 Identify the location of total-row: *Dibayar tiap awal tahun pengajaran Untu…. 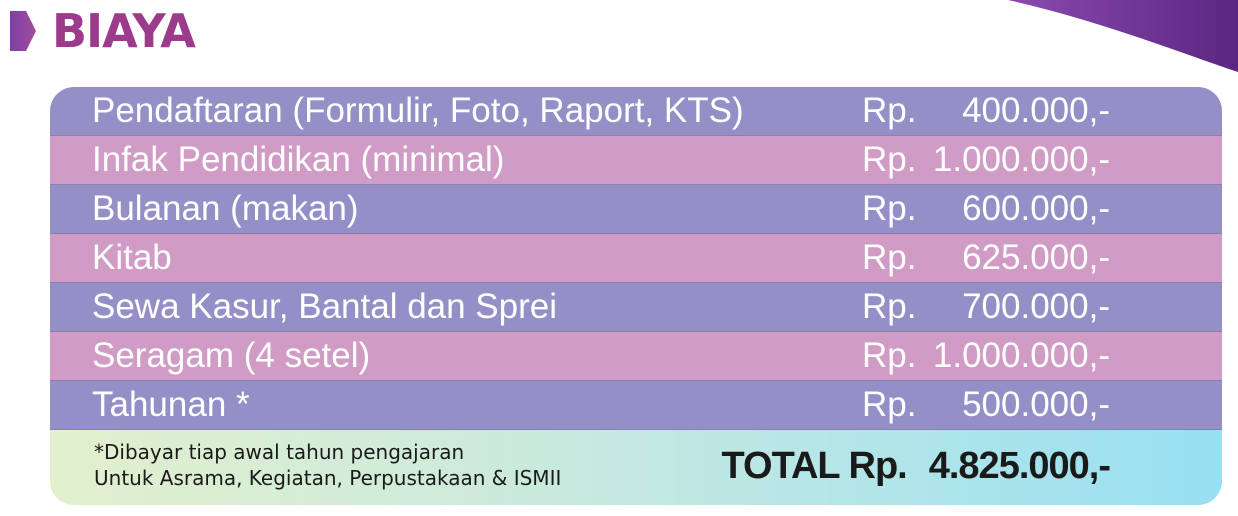
(636, 467).